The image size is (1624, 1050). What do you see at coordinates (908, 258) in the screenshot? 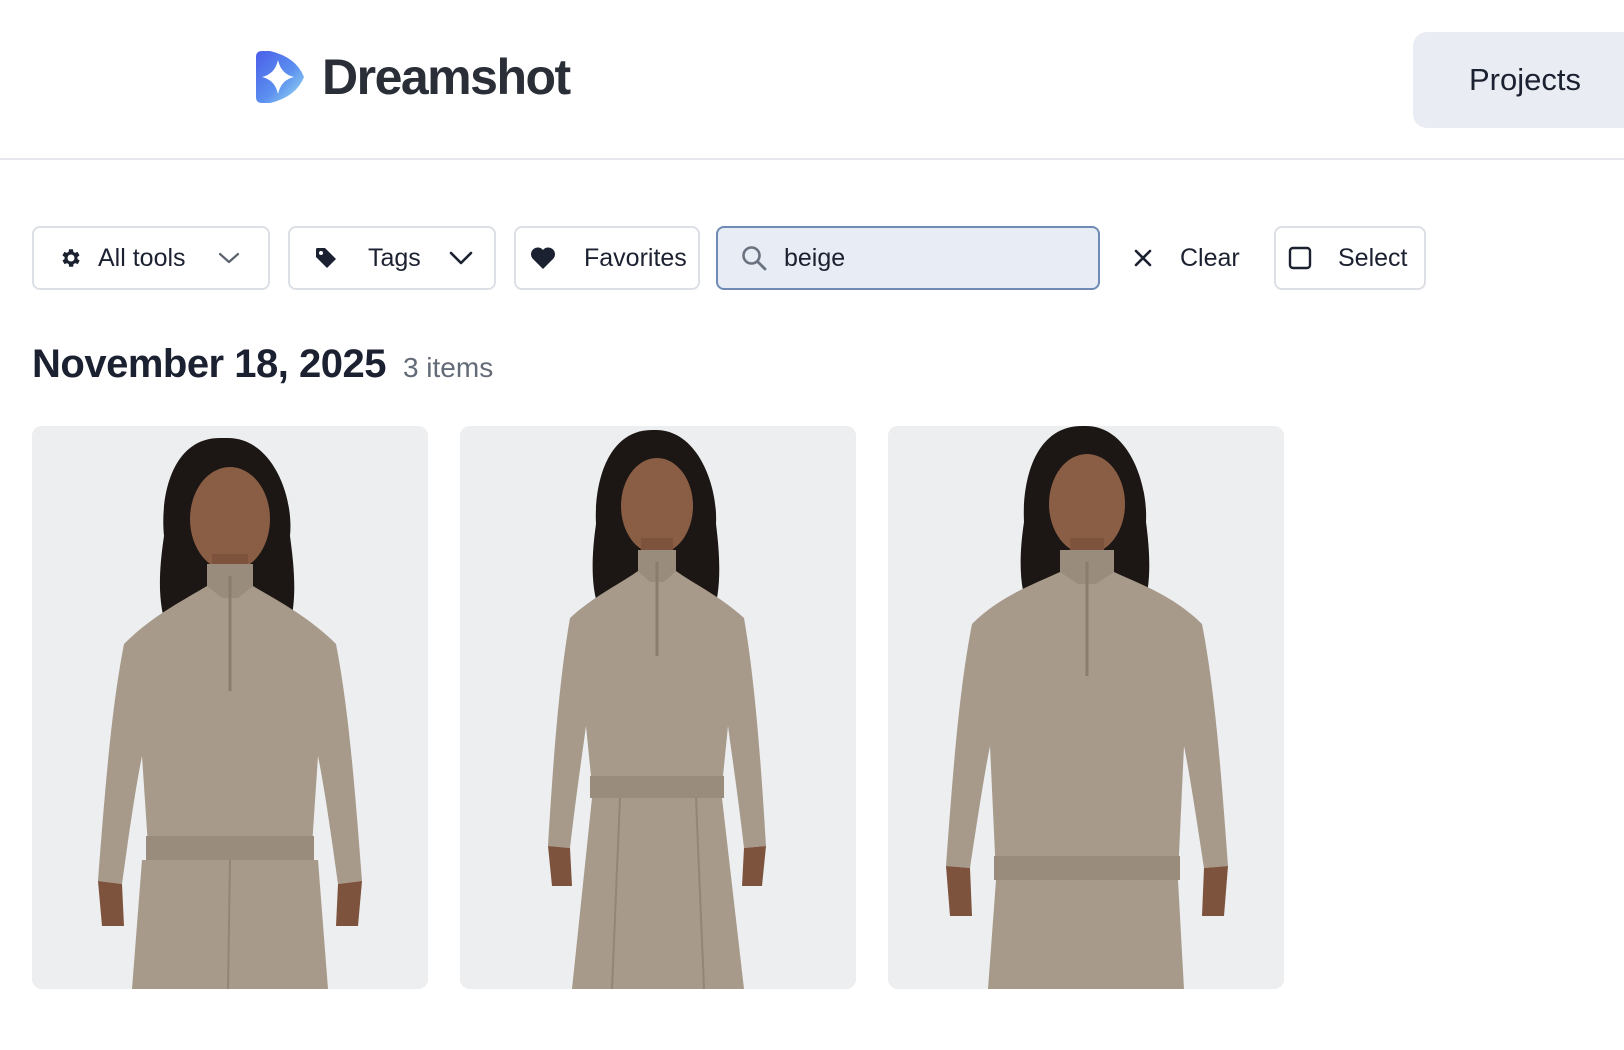
I see `search-field: beige` at bounding box center [908, 258].